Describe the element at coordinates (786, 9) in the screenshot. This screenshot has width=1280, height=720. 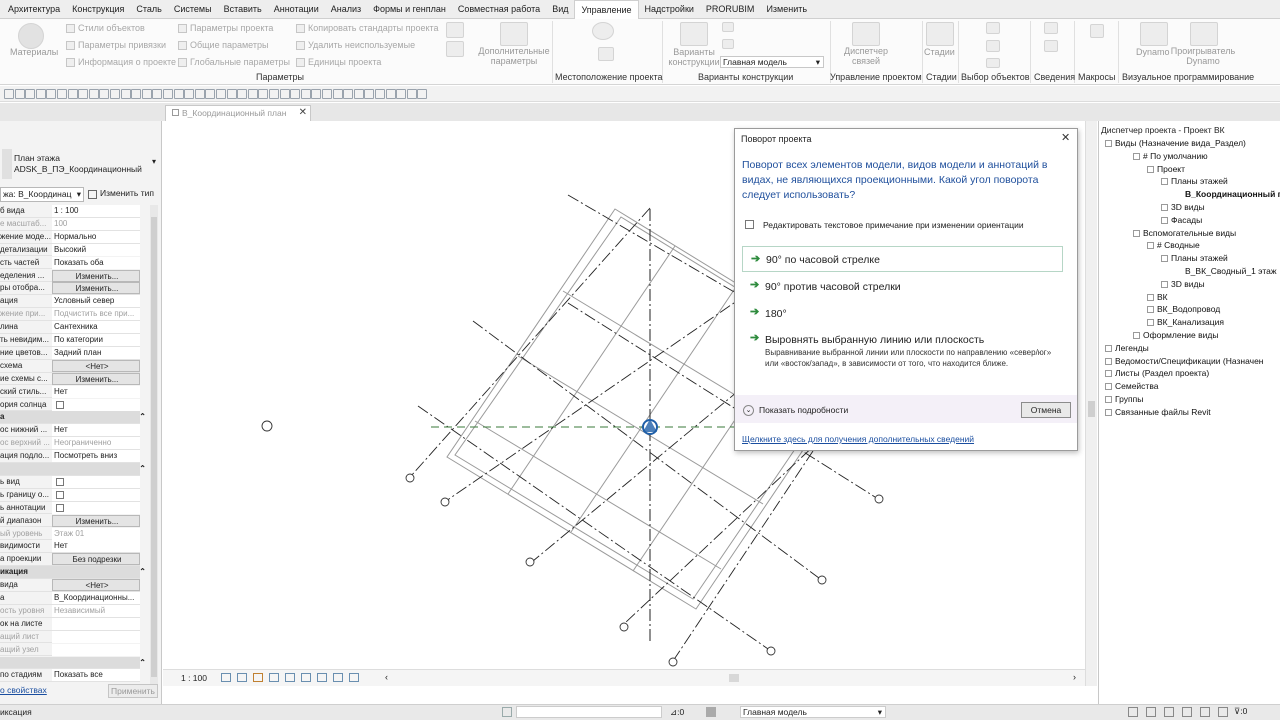
I see `ribbon-tab: Изменить` at that location.